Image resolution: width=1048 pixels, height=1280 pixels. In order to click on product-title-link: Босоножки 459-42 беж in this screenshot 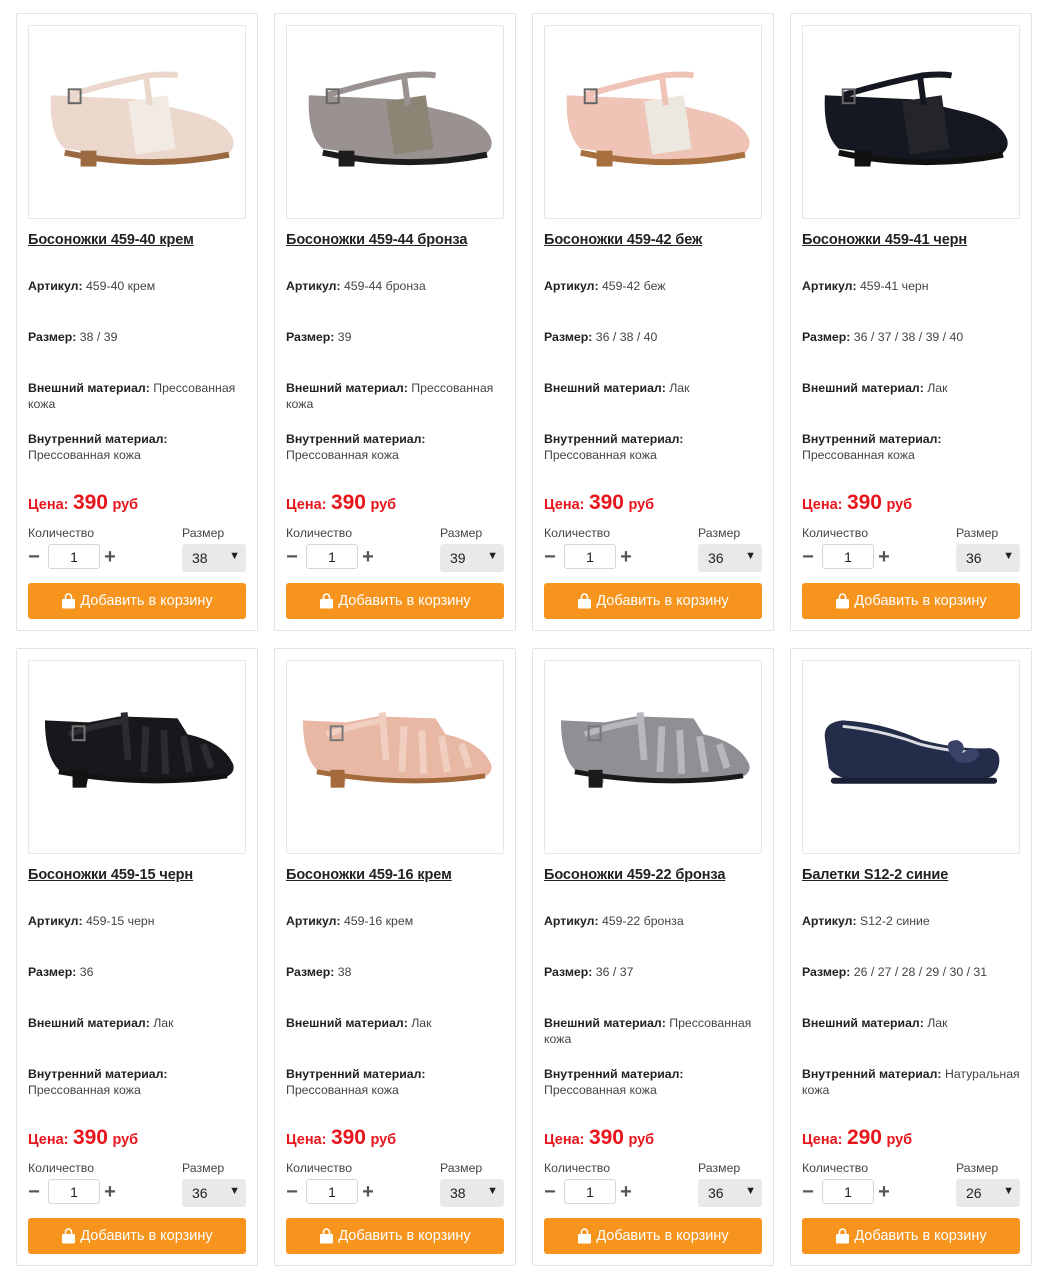, I will do `click(623, 240)`.